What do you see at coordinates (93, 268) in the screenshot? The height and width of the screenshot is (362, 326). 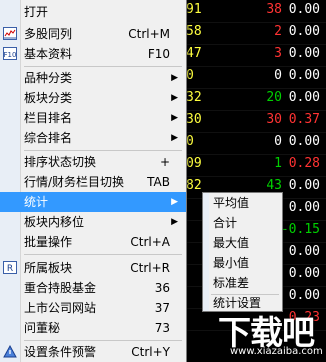 I see `menu-item-belonging-sector: R 所属板块 Ctrl+R` at bounding box center [93, 268].